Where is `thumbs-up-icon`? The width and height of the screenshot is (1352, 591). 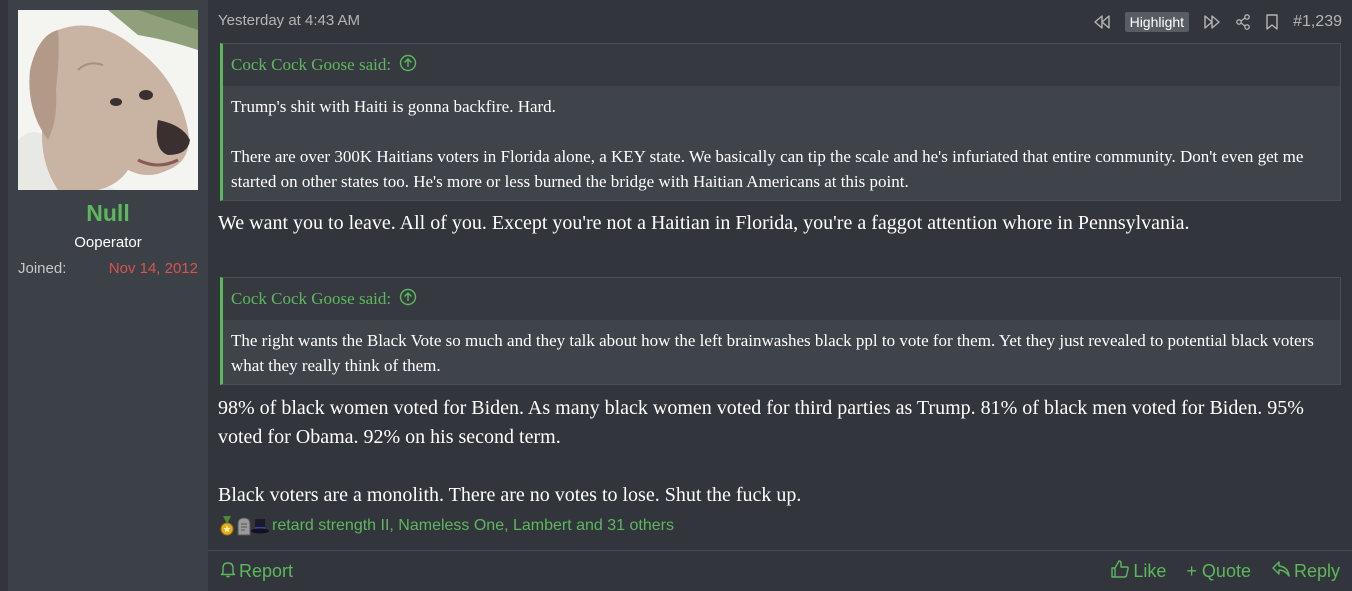 thumbs-up-icon is located at coordinates (1120, 571).